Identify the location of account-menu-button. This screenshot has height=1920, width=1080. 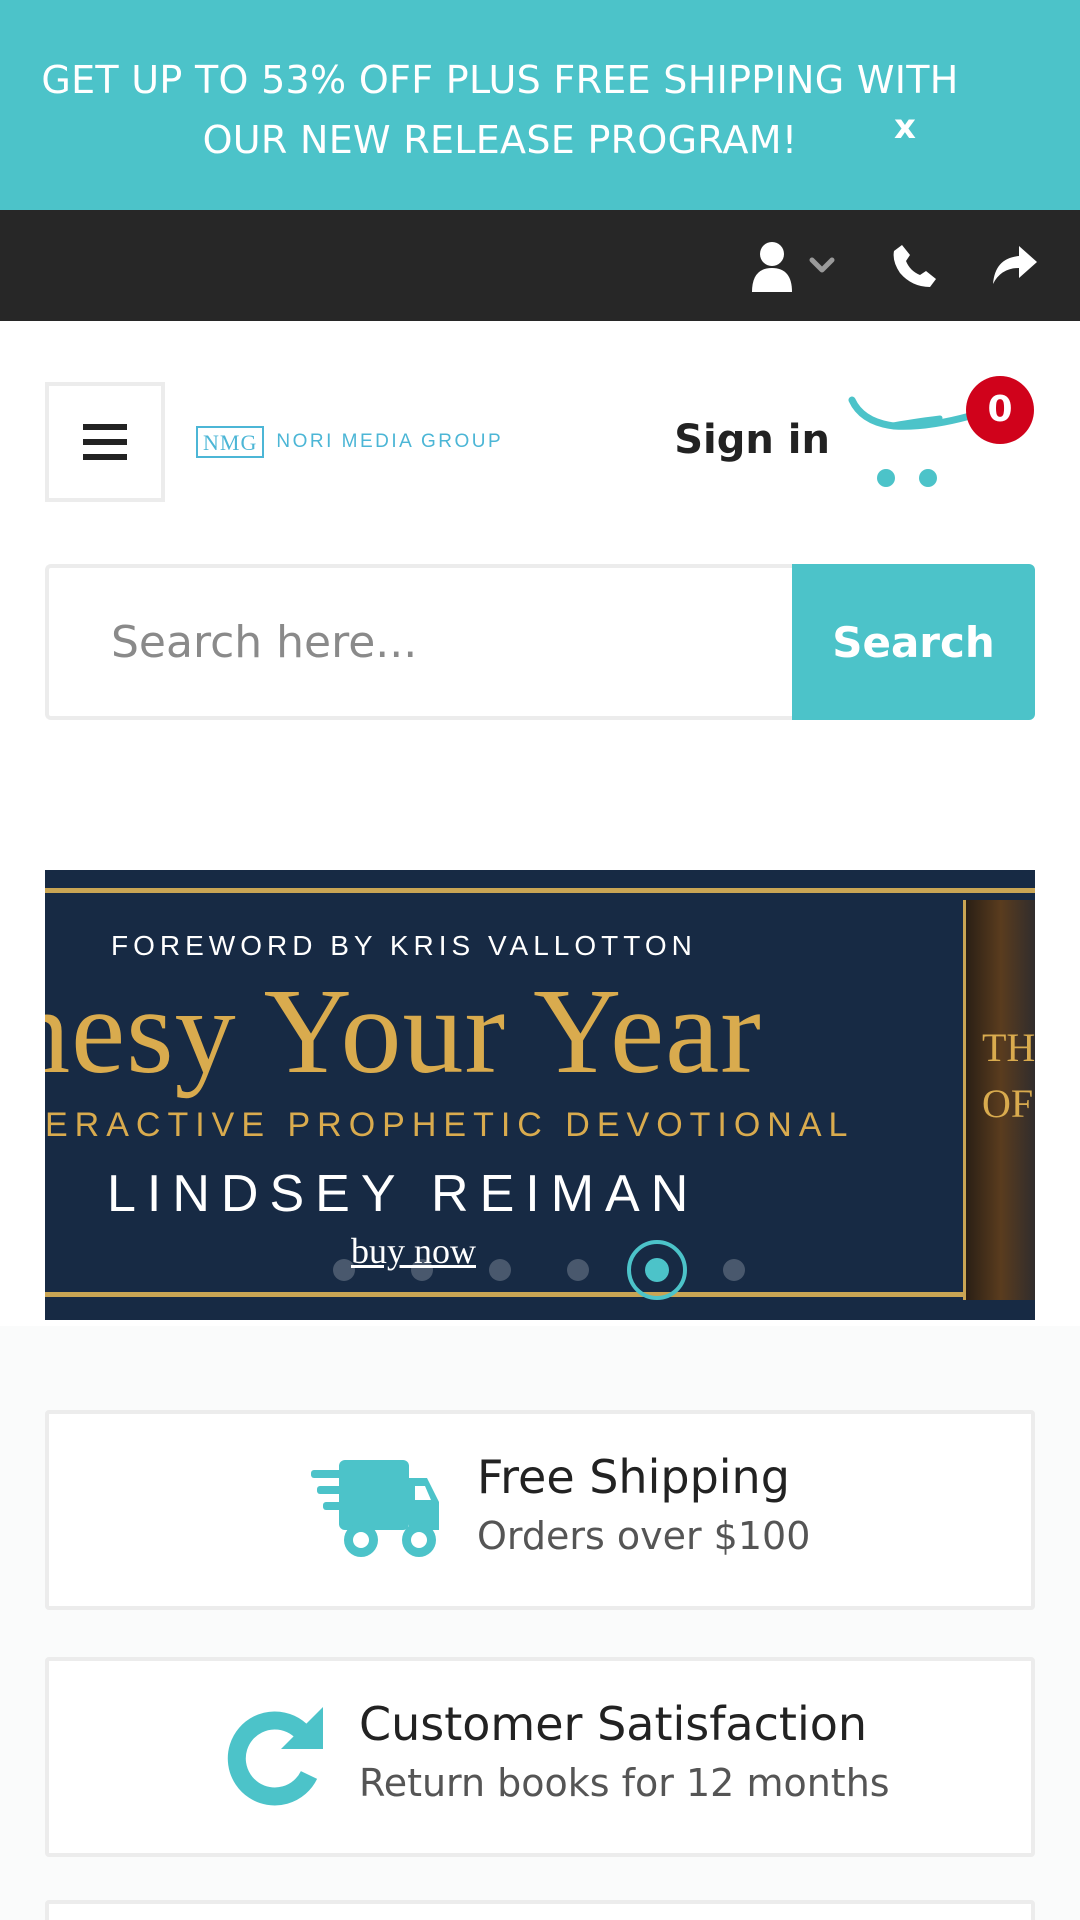
(798, 266).